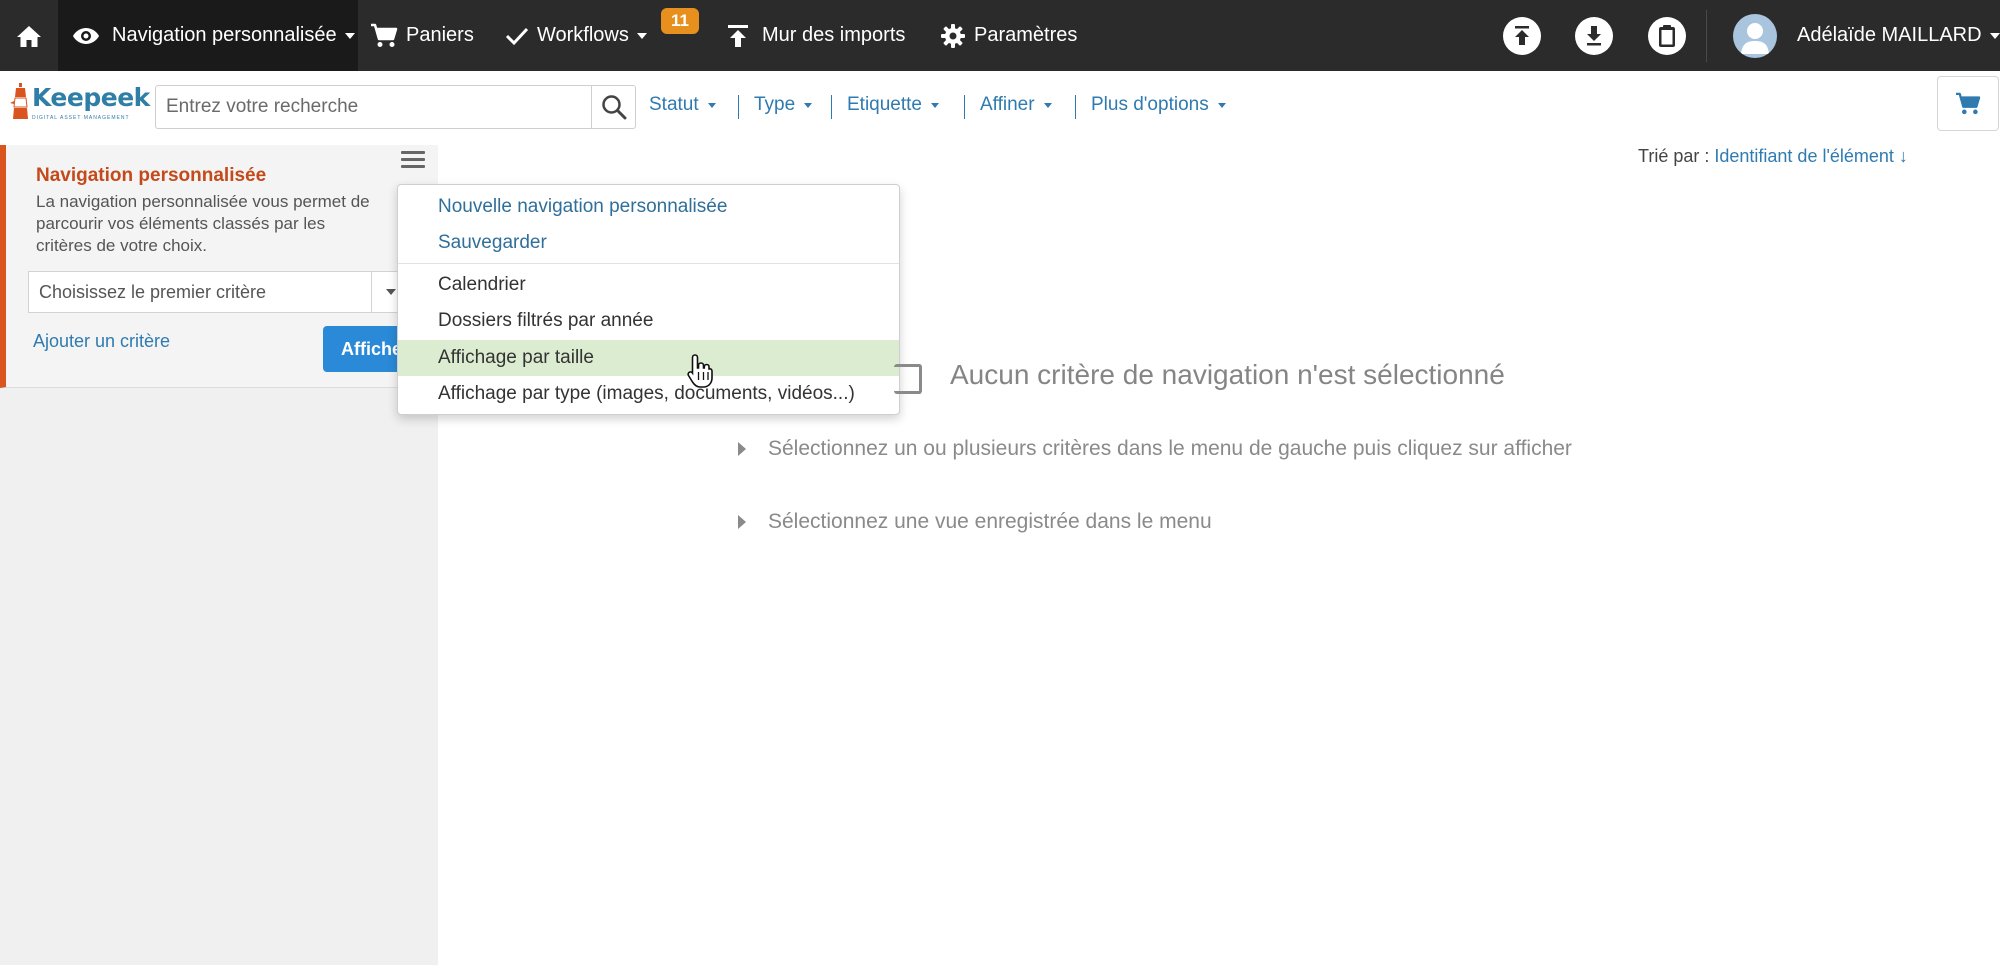  I want to click on filter-statut: Statut, so click(682, 105).